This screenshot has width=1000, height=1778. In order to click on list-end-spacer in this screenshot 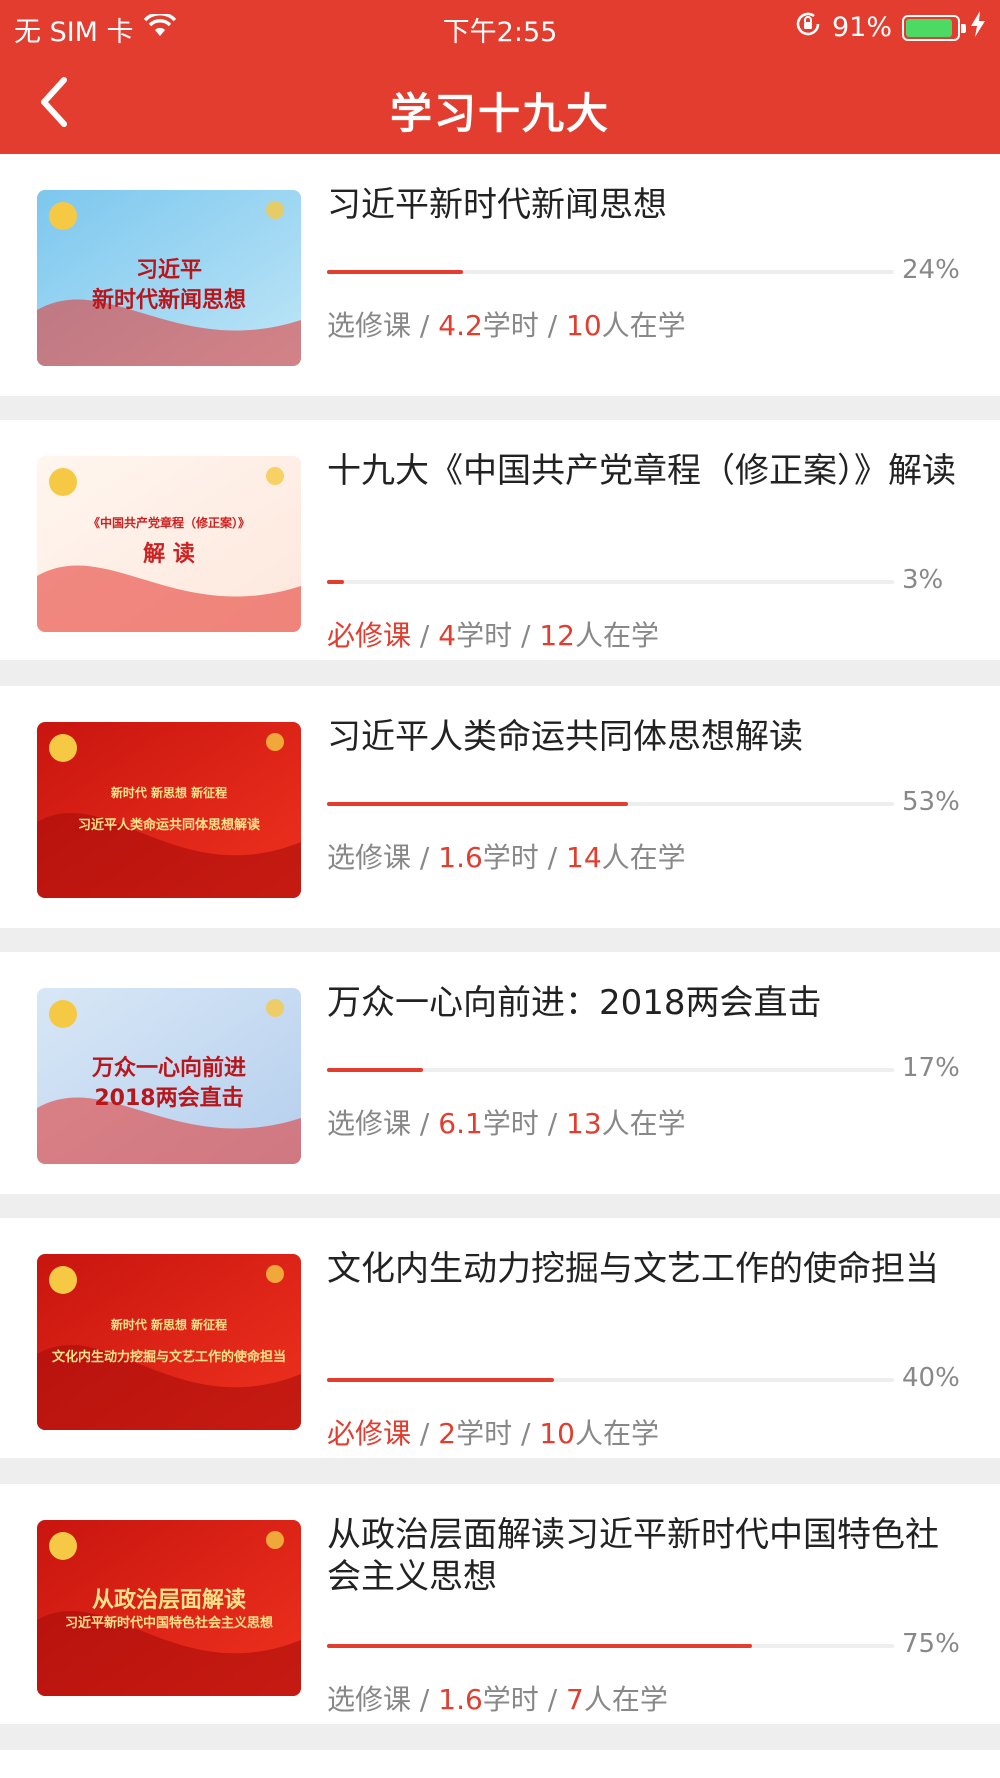, I will do `click(500, 1764)`.